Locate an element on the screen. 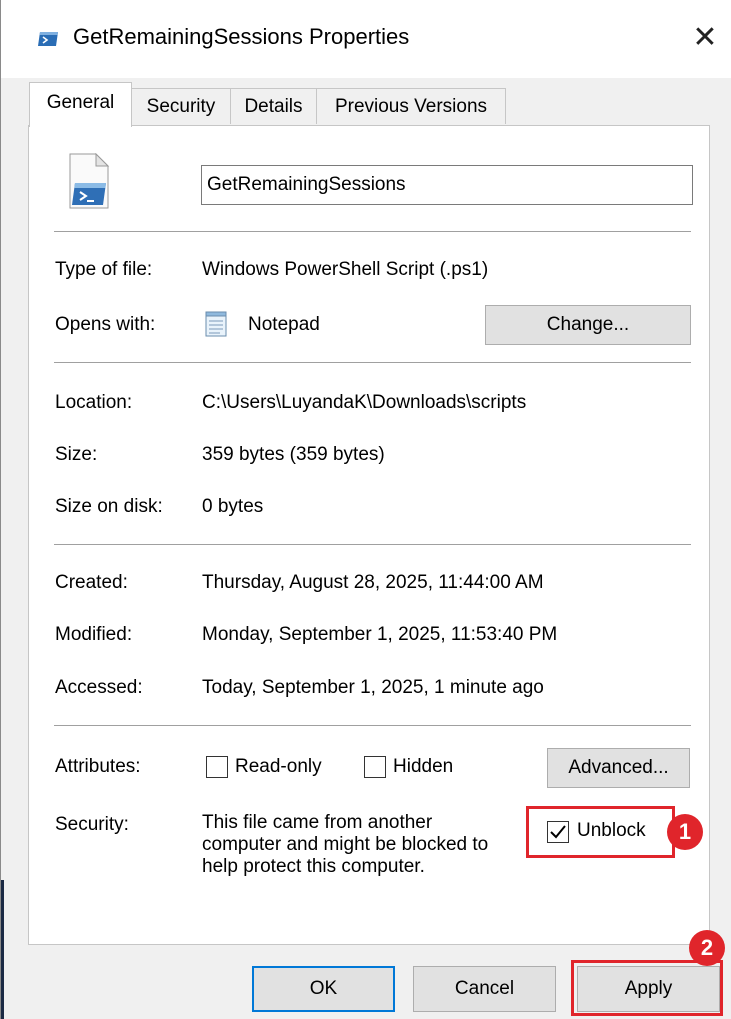 The width and height of the screenshot is (731, 1019). size-on-disk-label: Size on disk: is located at coordinates (109, 506).